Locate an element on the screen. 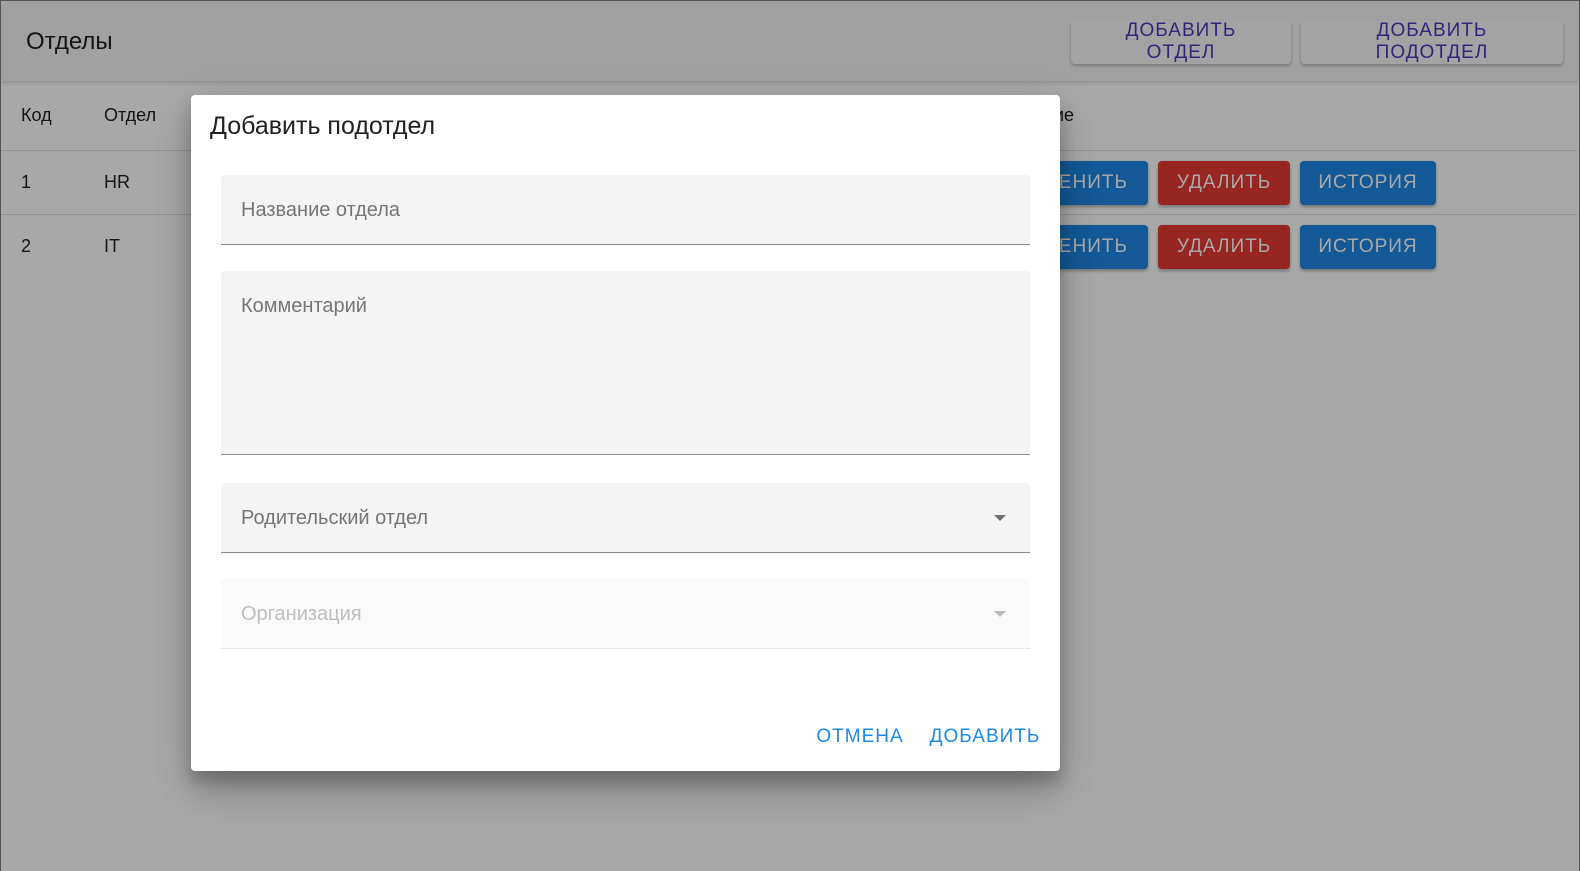 The height and width of the screenshot is (871, 1580). organization-label: Организация is located at coordinates (301, 614).